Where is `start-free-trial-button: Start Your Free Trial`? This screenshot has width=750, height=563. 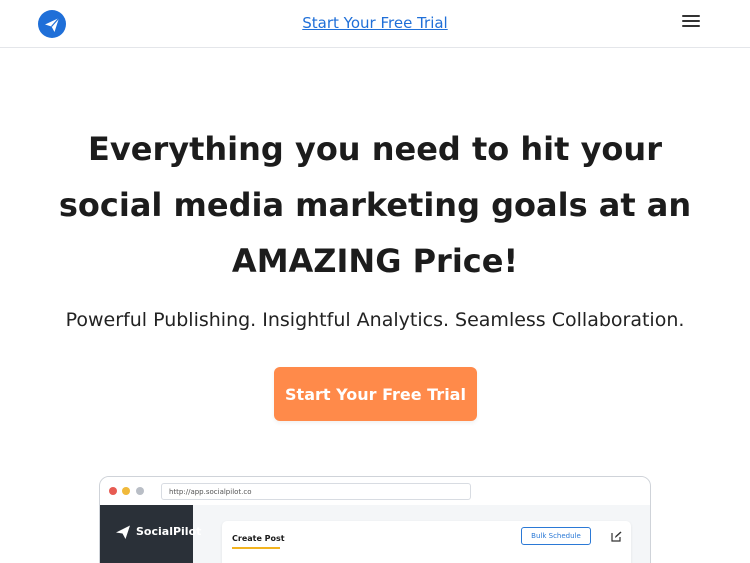 start-free-trial-button: Start Your Free Trial is located at coordinates (375, 394).